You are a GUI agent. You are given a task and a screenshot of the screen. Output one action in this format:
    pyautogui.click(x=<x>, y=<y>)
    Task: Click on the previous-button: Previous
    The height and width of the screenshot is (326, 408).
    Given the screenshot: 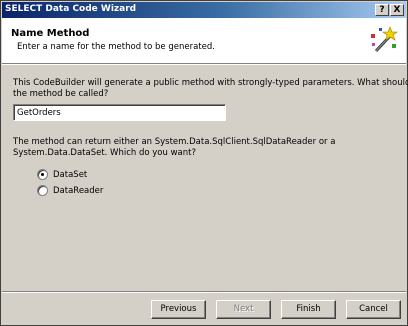 What is the action you would take?
    pyautogui.click(x=178, y=309)
    